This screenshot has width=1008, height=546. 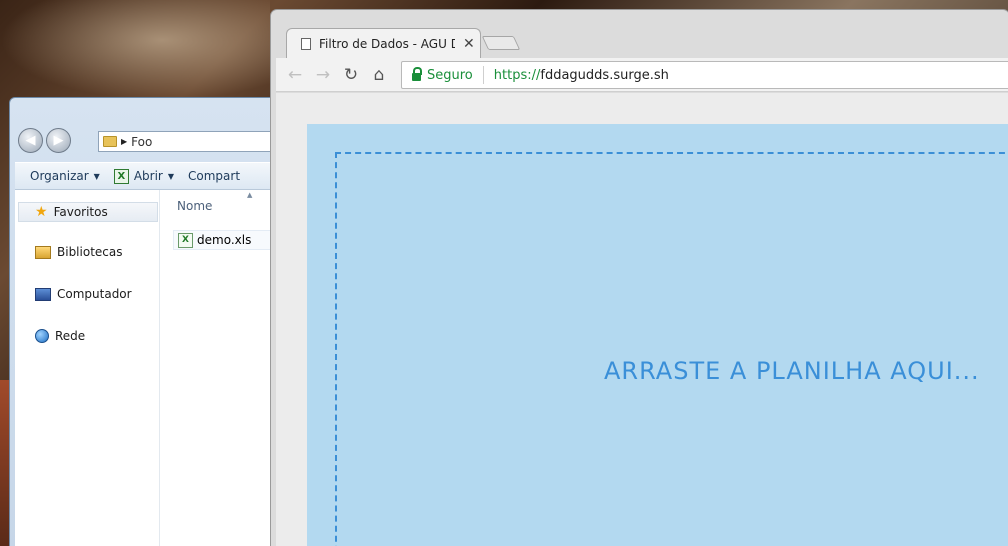 What do you see at coordinates (501, 43) in the screenshot?
I see `new-tab-button` at bounding box center [501, 43].